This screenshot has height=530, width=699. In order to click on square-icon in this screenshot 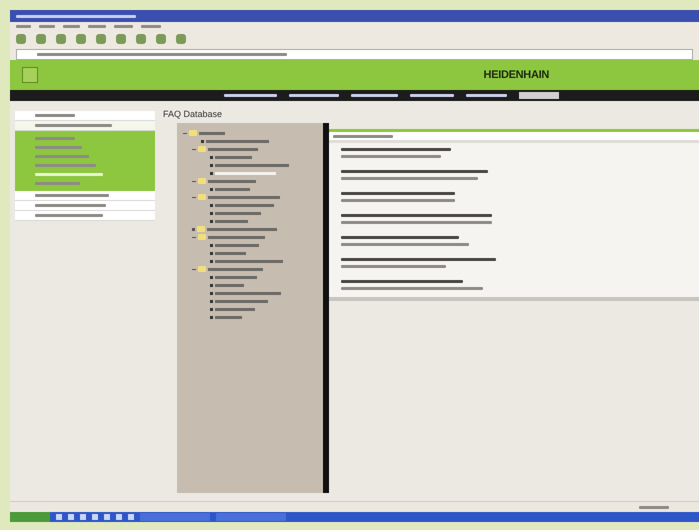, I will do `click(30, 75)`.